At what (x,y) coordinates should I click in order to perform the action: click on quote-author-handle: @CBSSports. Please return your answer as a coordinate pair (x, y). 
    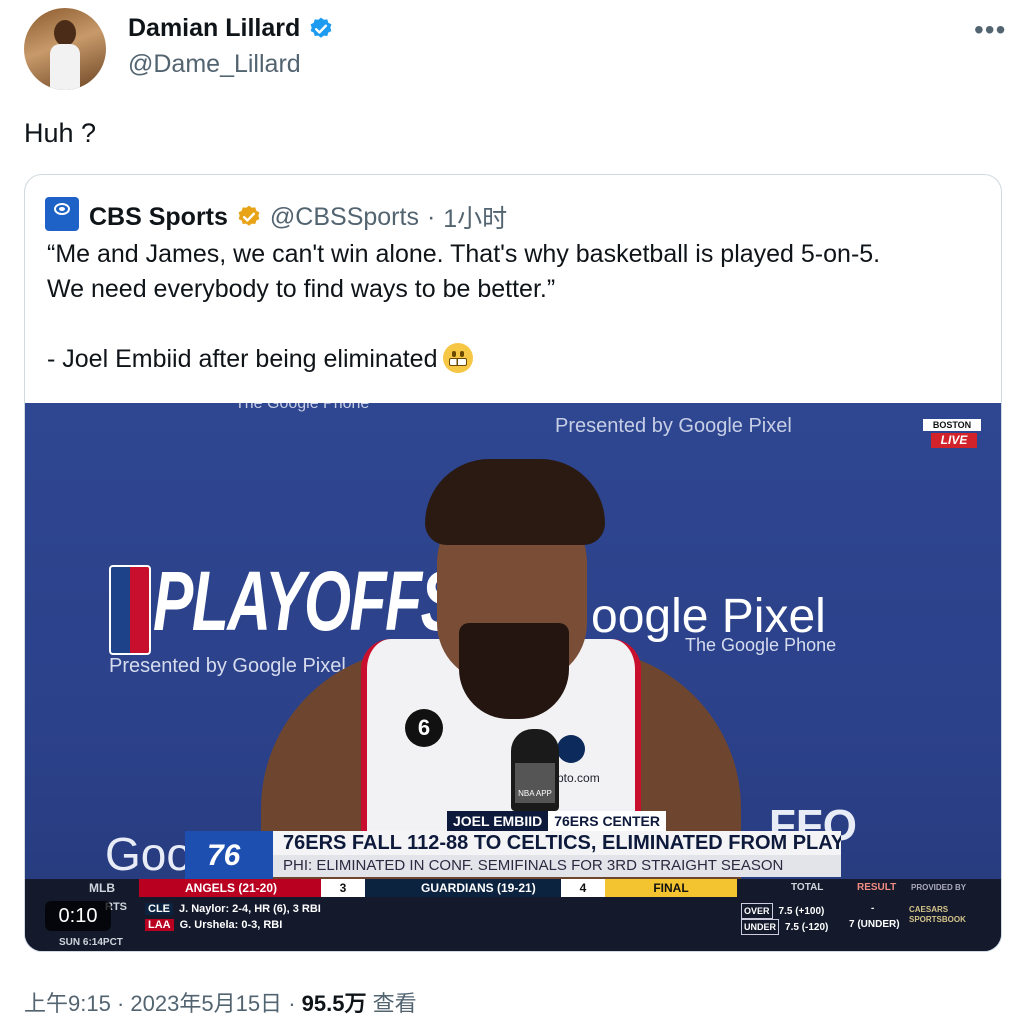
    Looking at the image, I should click on (344, 217).